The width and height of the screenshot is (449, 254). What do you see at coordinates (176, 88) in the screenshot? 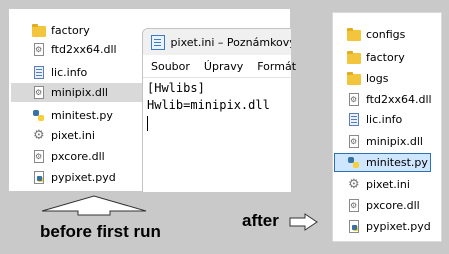
I see `text-line: [Hwlibs]` at bounding box center [176, 88].